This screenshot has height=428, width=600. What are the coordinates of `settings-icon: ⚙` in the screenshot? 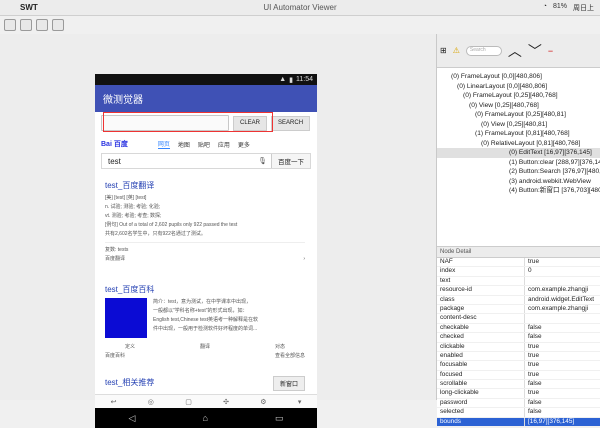 It's located at (263, 402).